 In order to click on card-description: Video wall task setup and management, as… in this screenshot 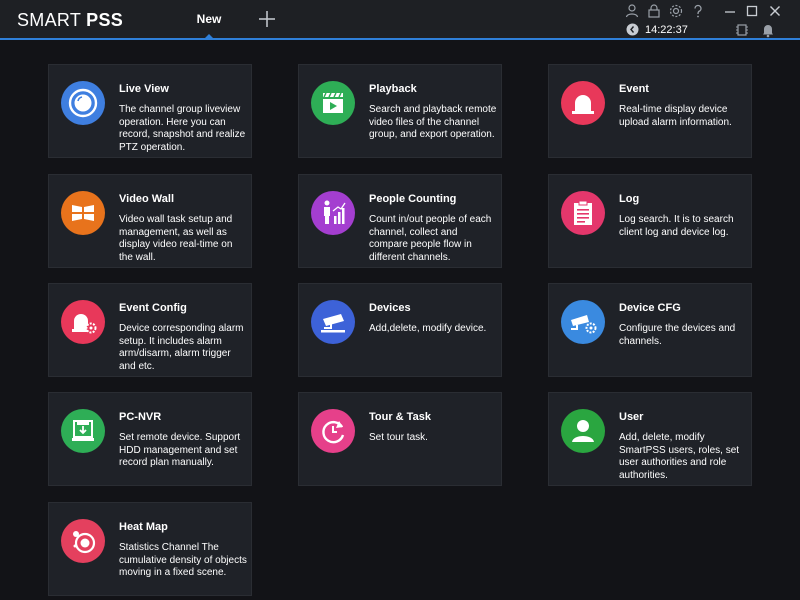, I will do `click(176, 238)`.